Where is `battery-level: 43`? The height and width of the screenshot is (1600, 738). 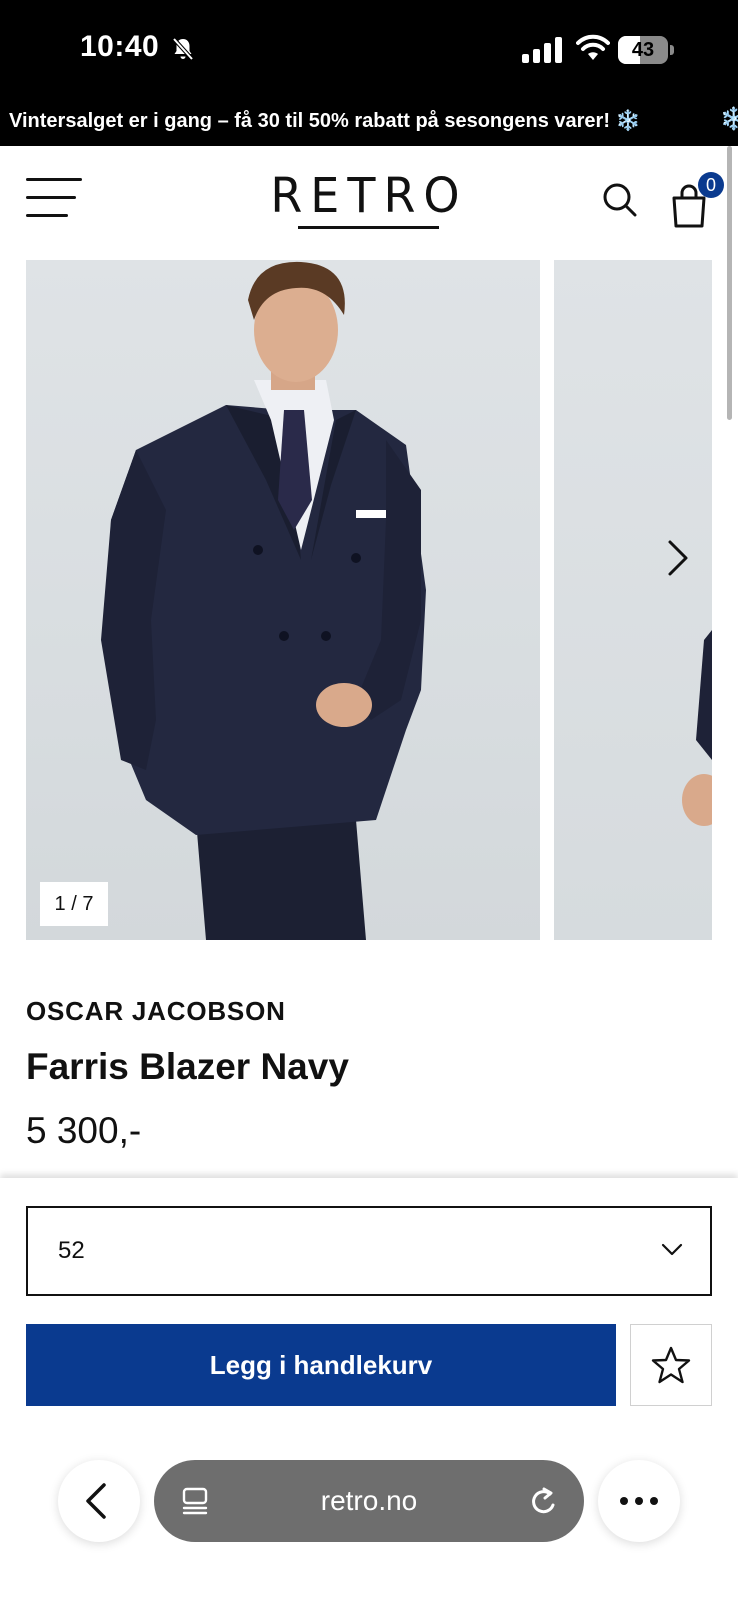
battery-level: 43 is located at coordinates (643, 50).